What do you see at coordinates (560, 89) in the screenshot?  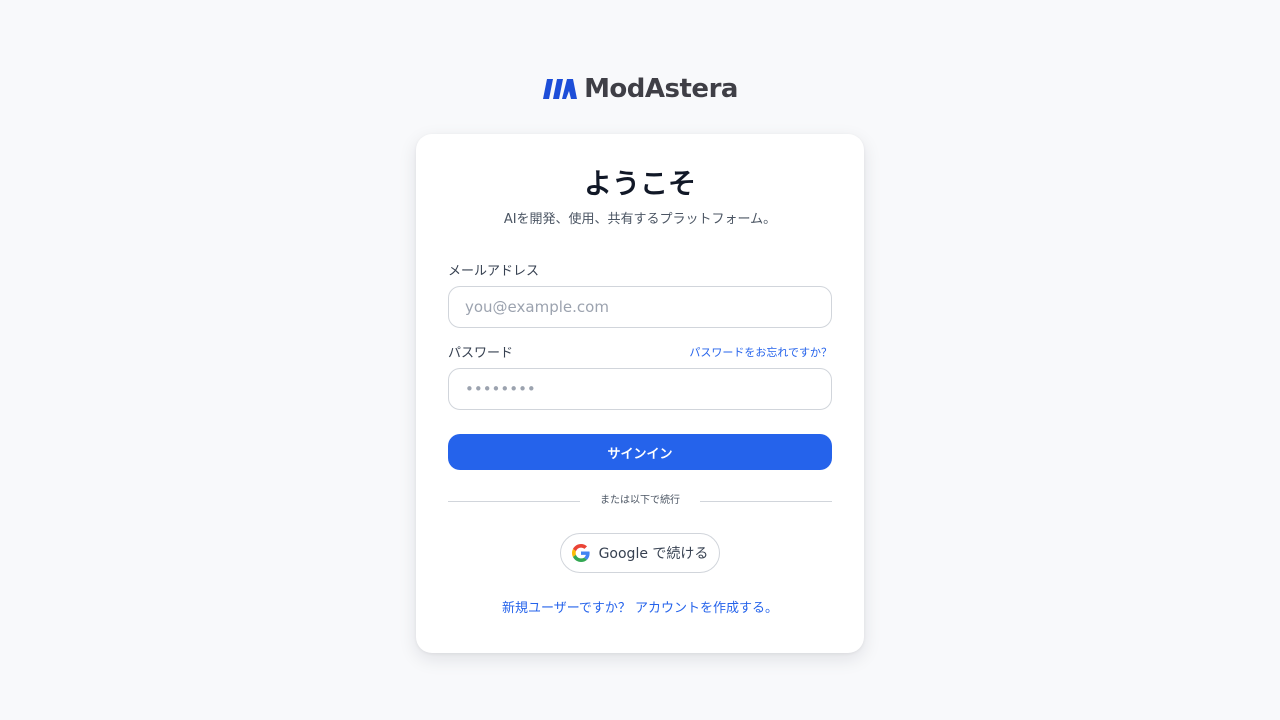 I see `modastera-logo-icon` at bounding box center [560, 89].